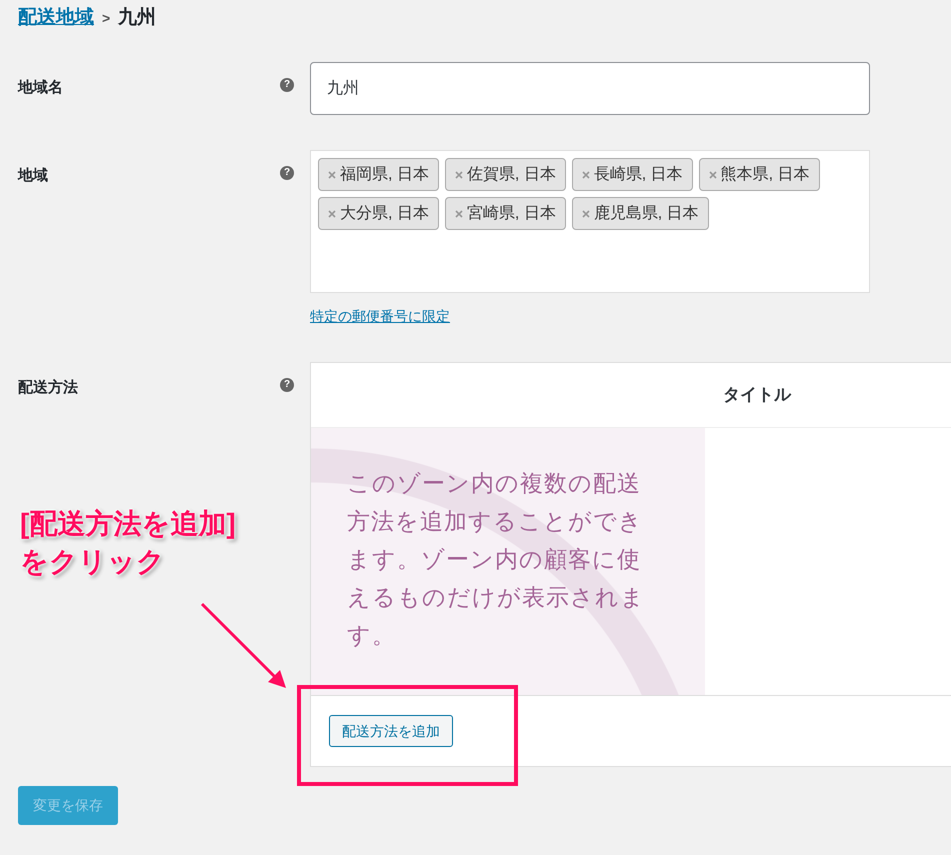  What do you see at coordinates (33, 175) in the screenshot?
I see `field-label: 地域` at bounding box center [33, 175].